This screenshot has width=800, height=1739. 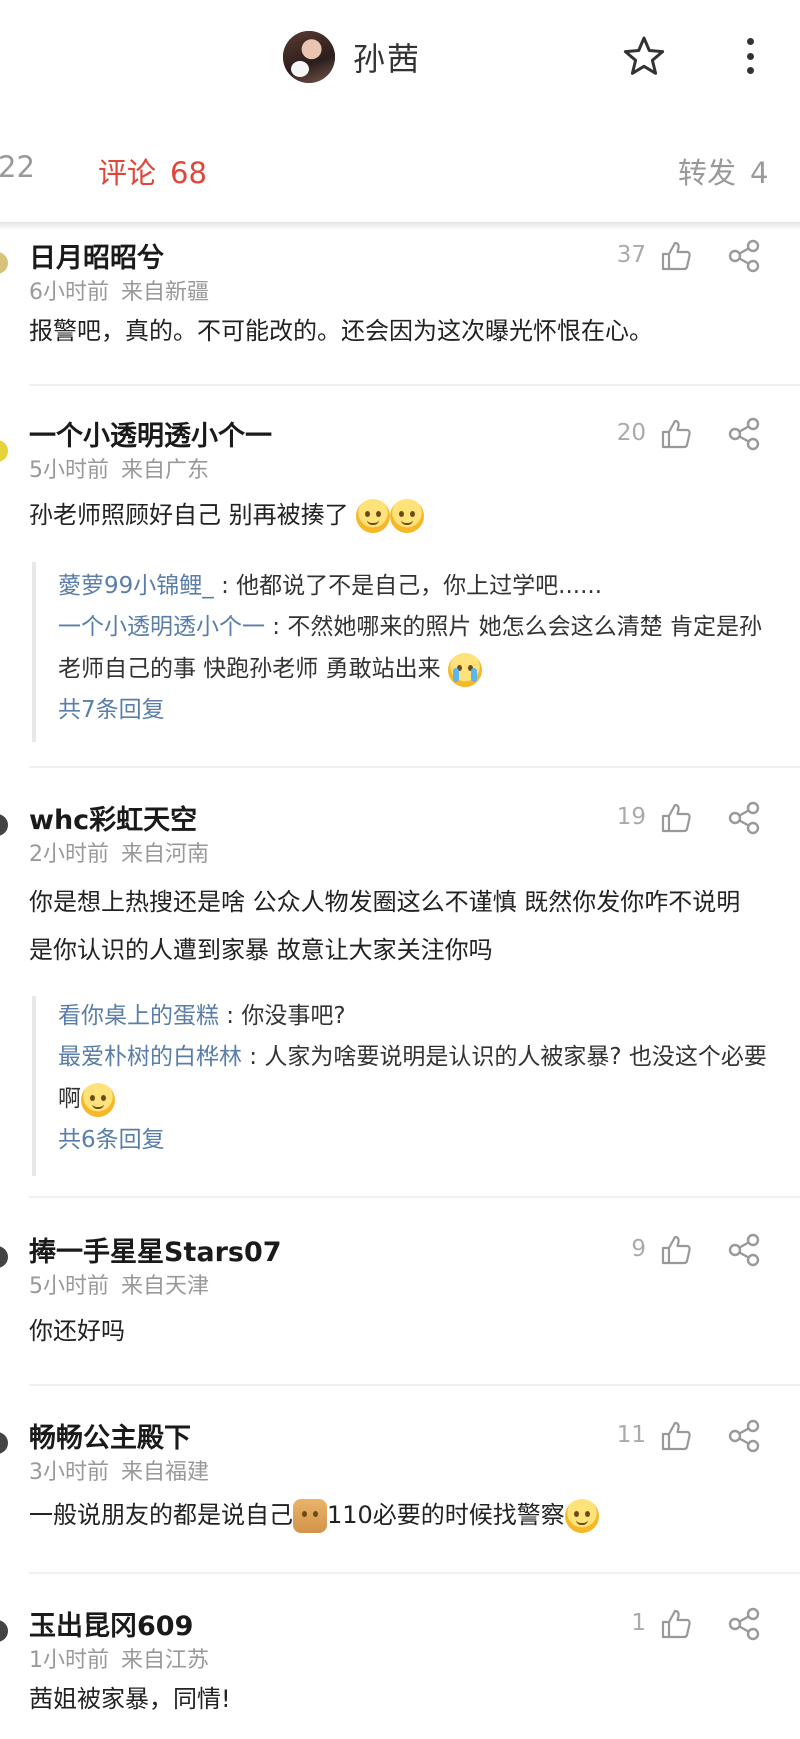 I want to click on star-icon, so click(x=644, y=56).